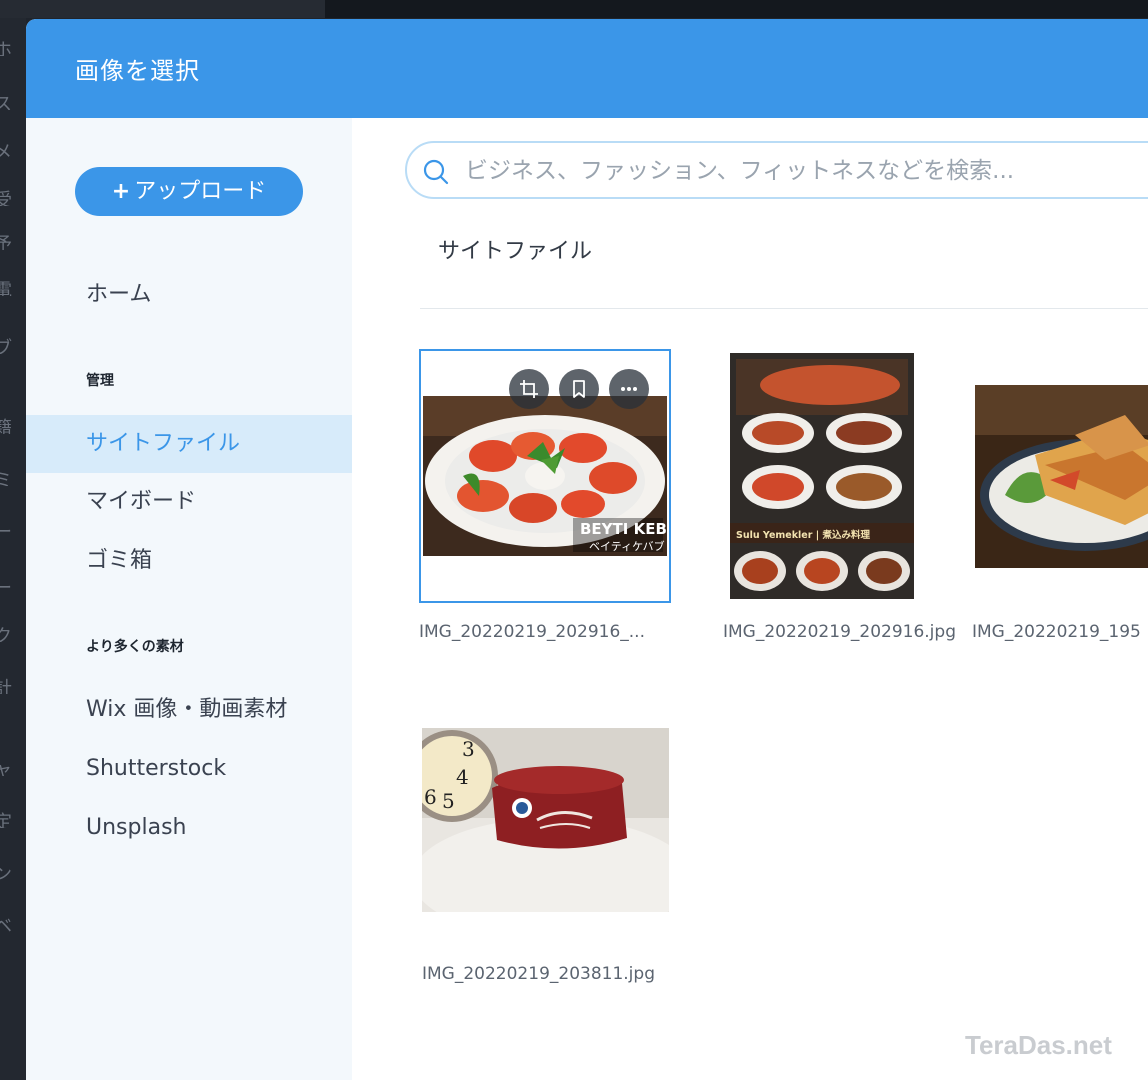 The image size is (1148, 1080). What do you see at coordinates (448, 801) in the screenshot?
I see `svg-text: 5` at bounding box center [448, 801].